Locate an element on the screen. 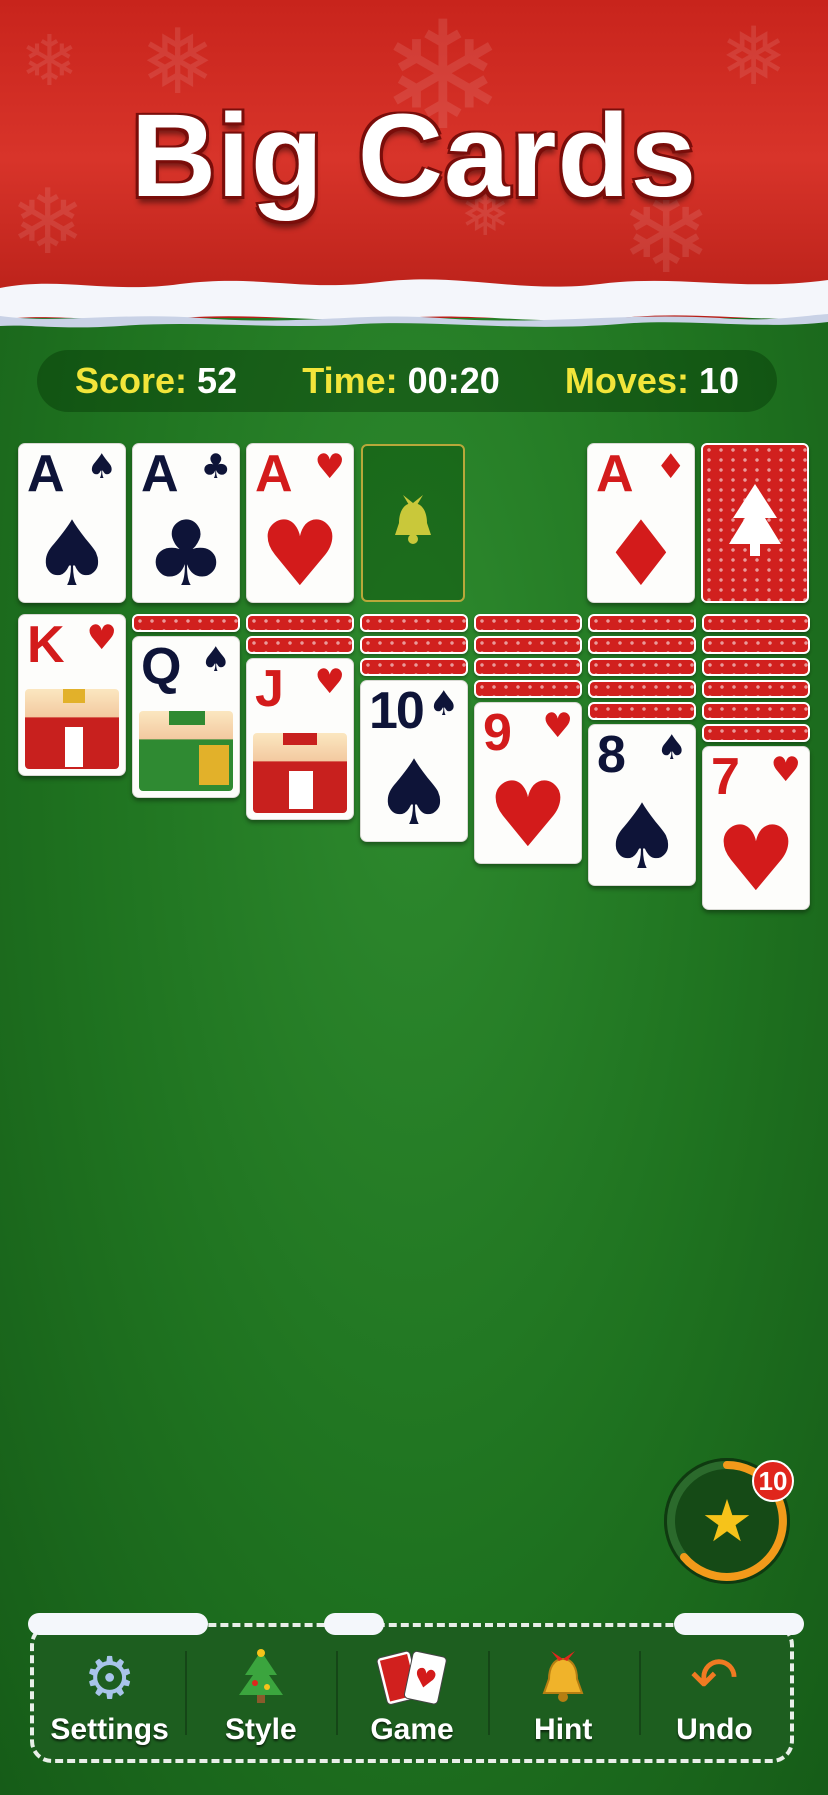  undo-button: ↶ Undo is located at coordinates (714, 1693).